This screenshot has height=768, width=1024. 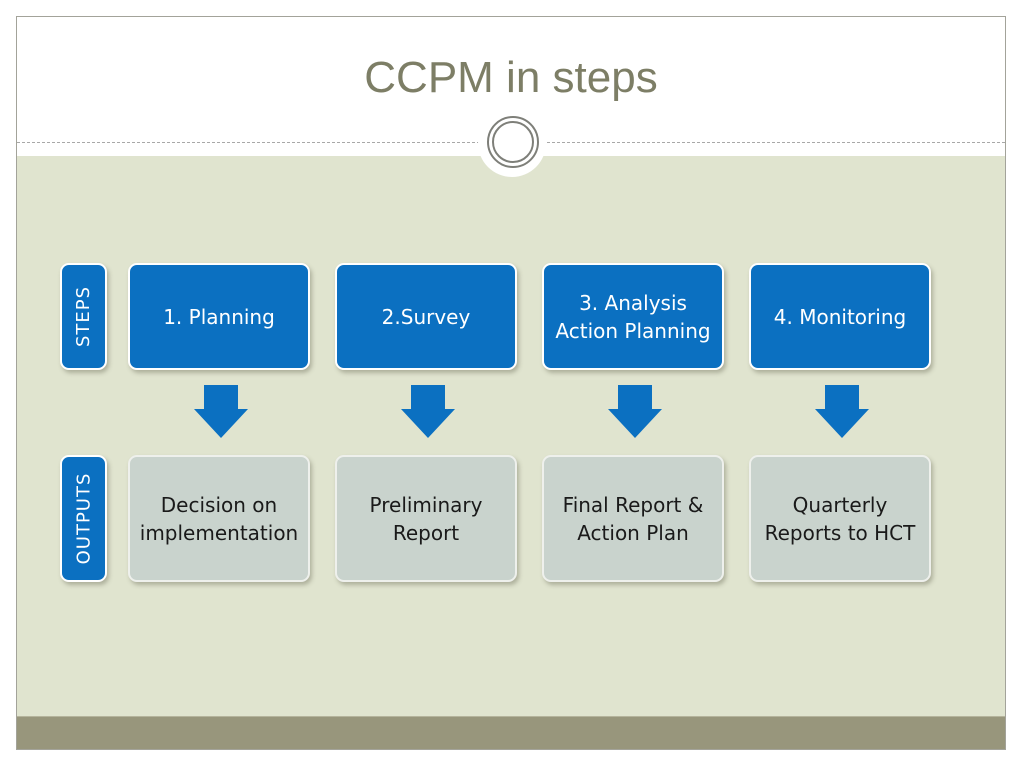 I want to click on step-label-line: 2.Survey, so click(x=426, y=316).